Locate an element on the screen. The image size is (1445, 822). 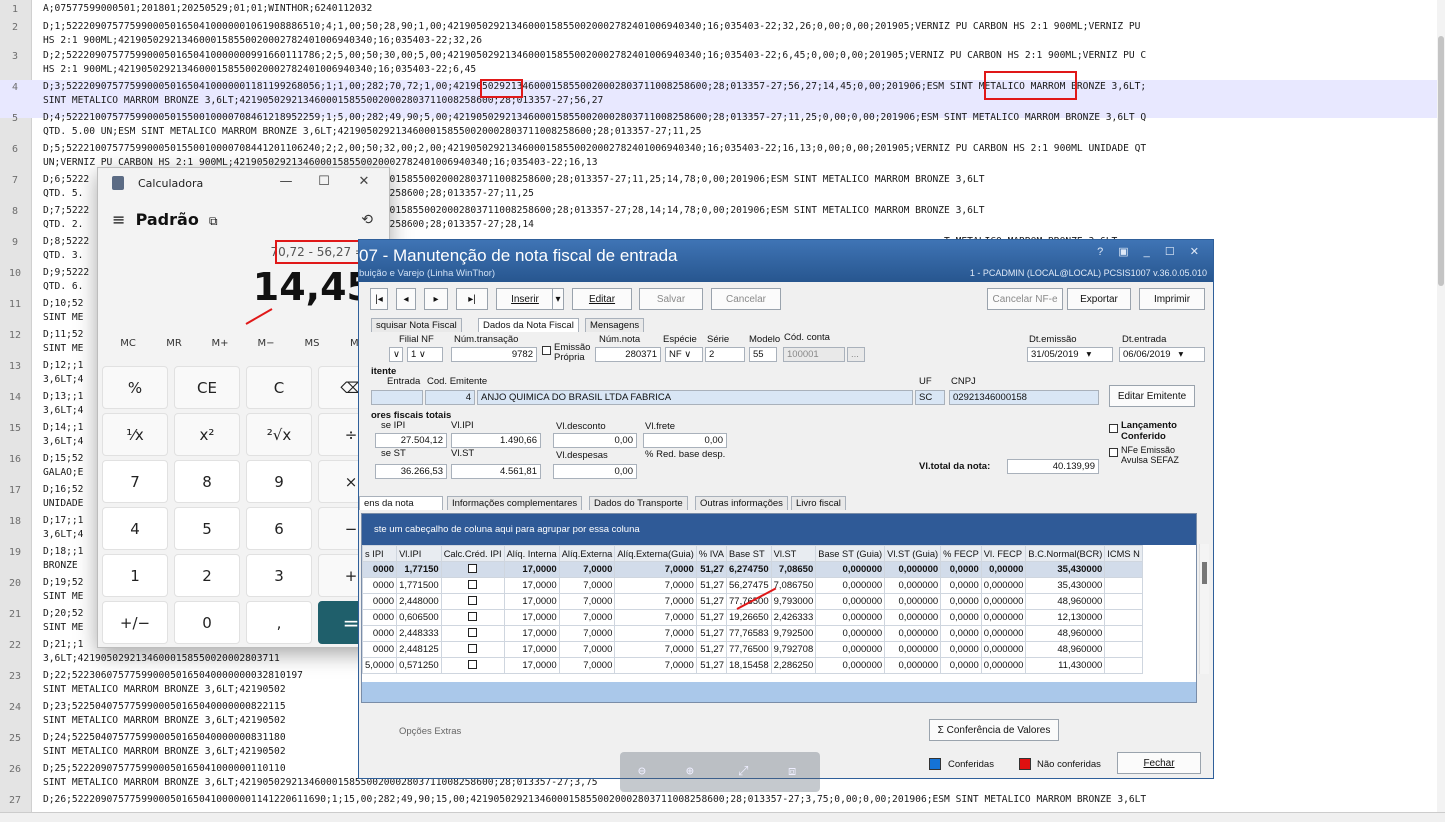
calc-key: 0 is located at coordinates (207, 622).